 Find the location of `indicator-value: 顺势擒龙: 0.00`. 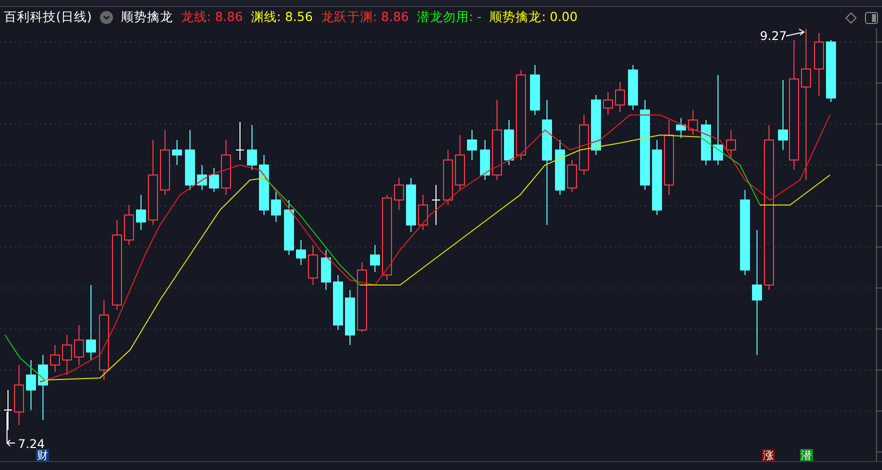

indicator-value: 顺势擒龙: 0.00 is located at coordinates (534, 17).